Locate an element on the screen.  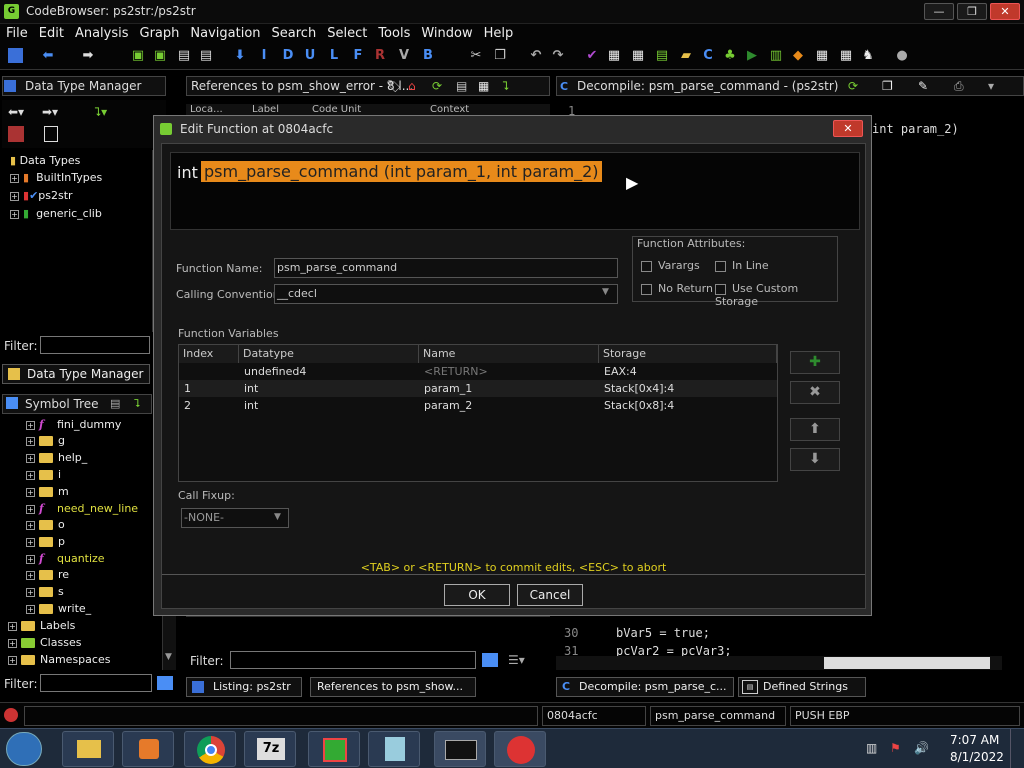
toolbar-letter-f: F is located at coordinates (358, 56).